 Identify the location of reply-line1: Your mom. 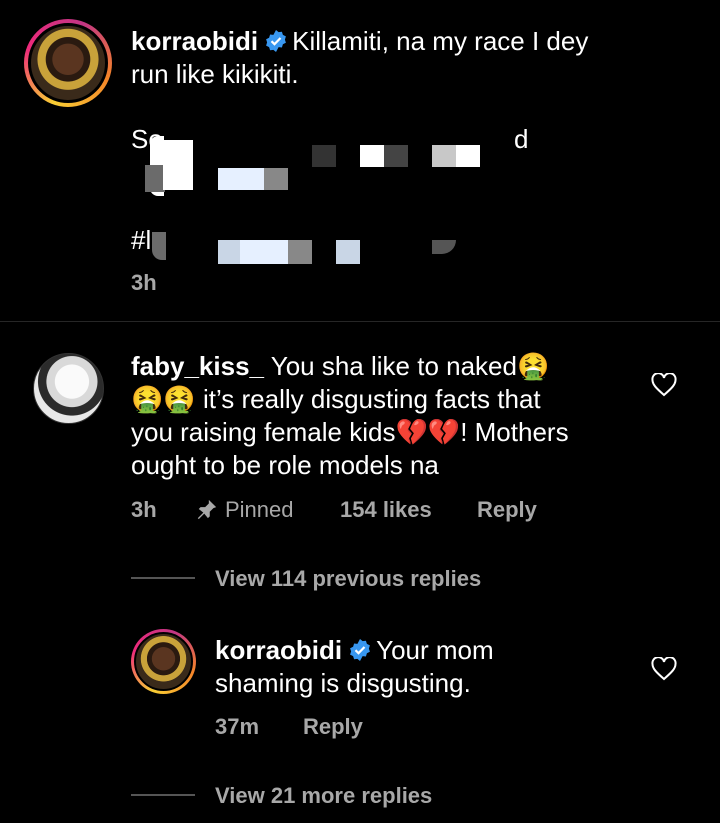
(435, 650).